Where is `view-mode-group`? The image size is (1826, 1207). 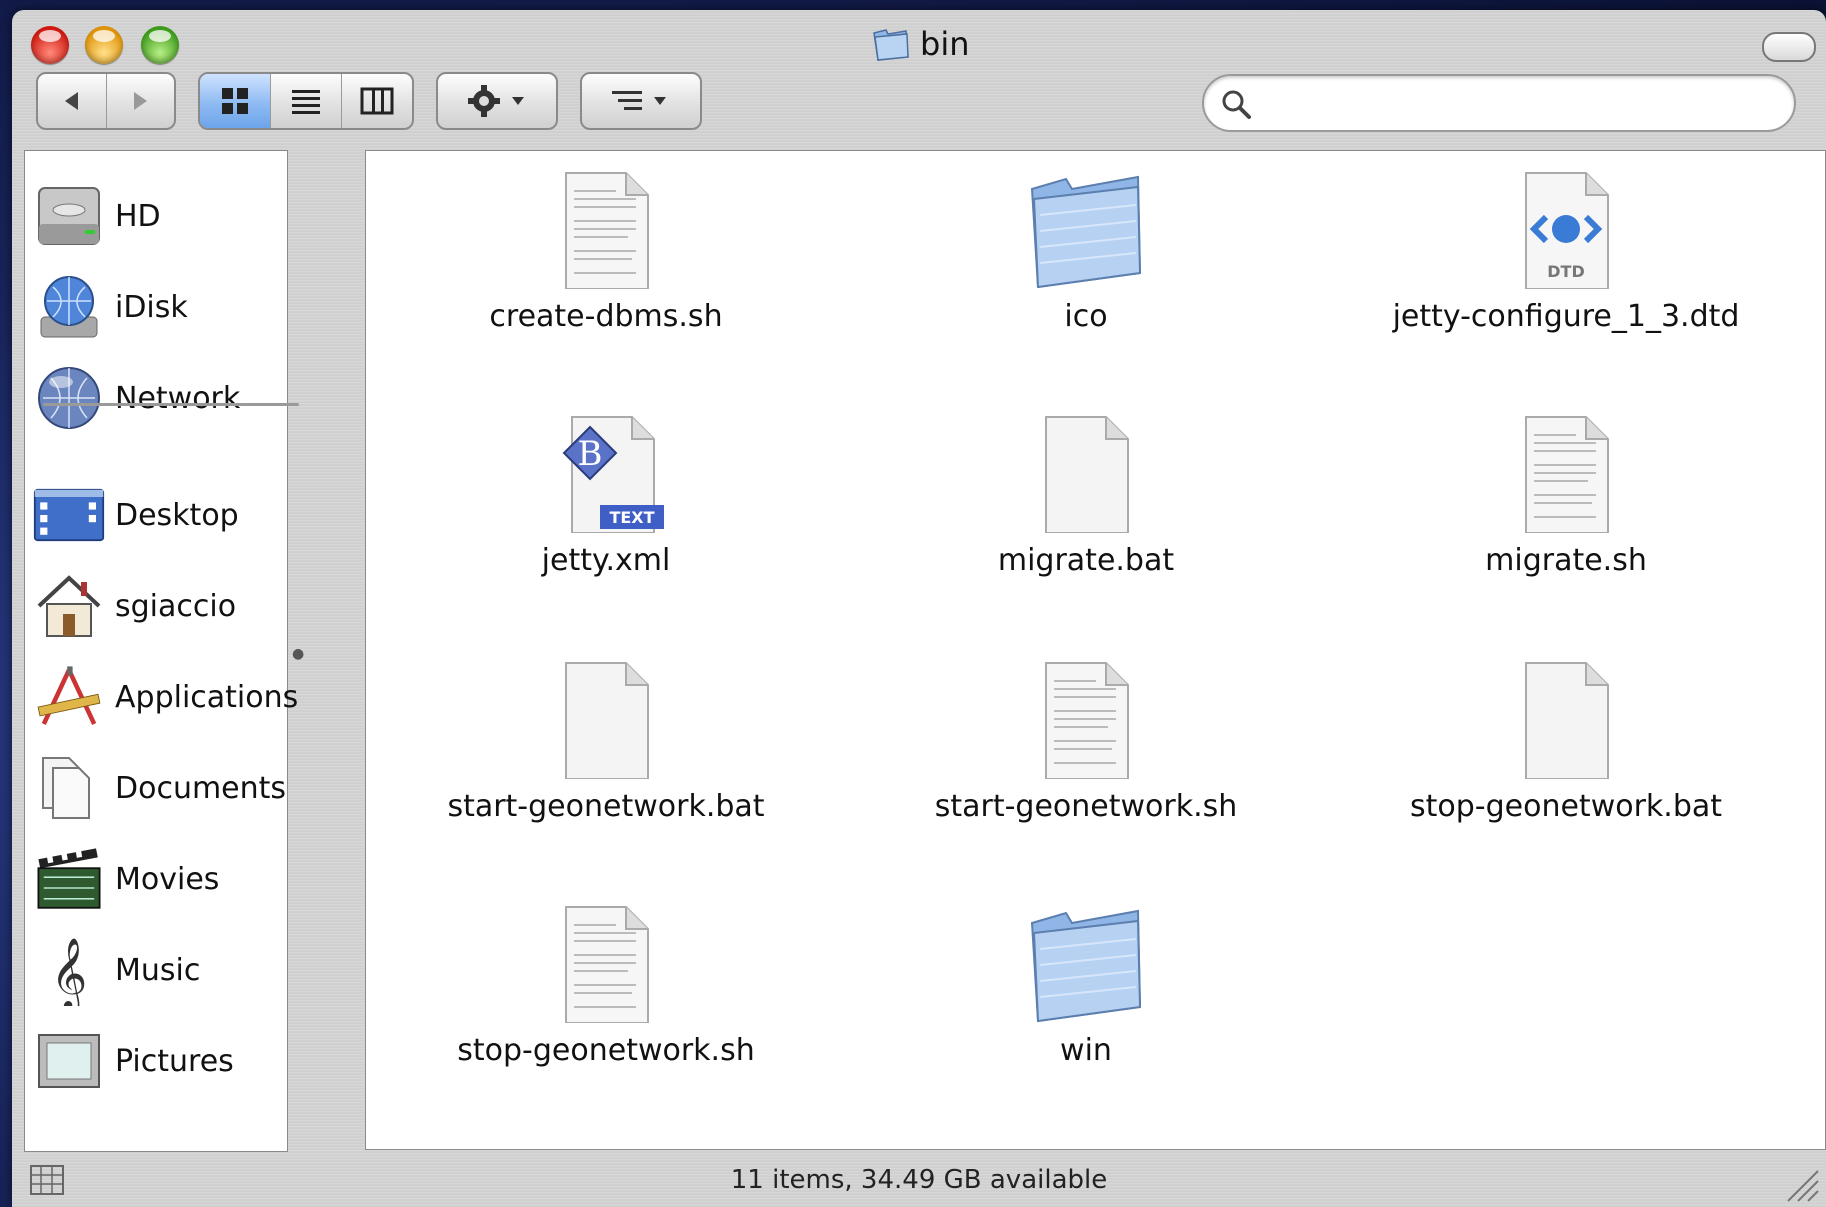 view-mode-group is located at coordinates (306, 101).